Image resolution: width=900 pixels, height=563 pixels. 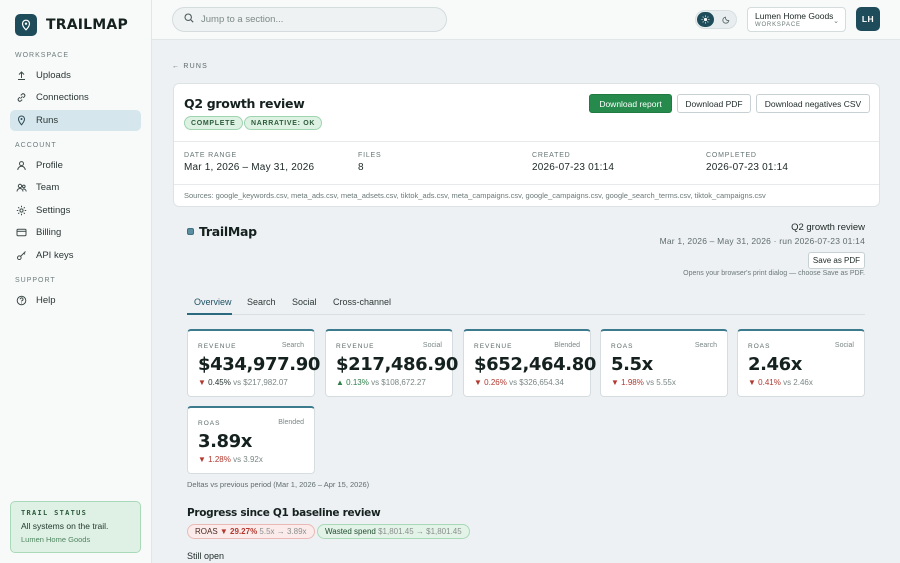 What do you see at coordinates (75, 165) in the screenshot?
I see `sidebar-item-profile: Profile` at bounding box center [75, 165].